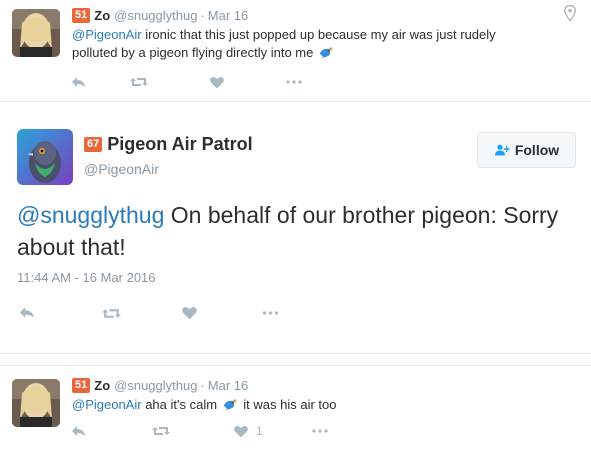  What do you see at coordinates (273, 431) in the screenshot?
I see `like-button: 1` at bounding box center [273, 431].